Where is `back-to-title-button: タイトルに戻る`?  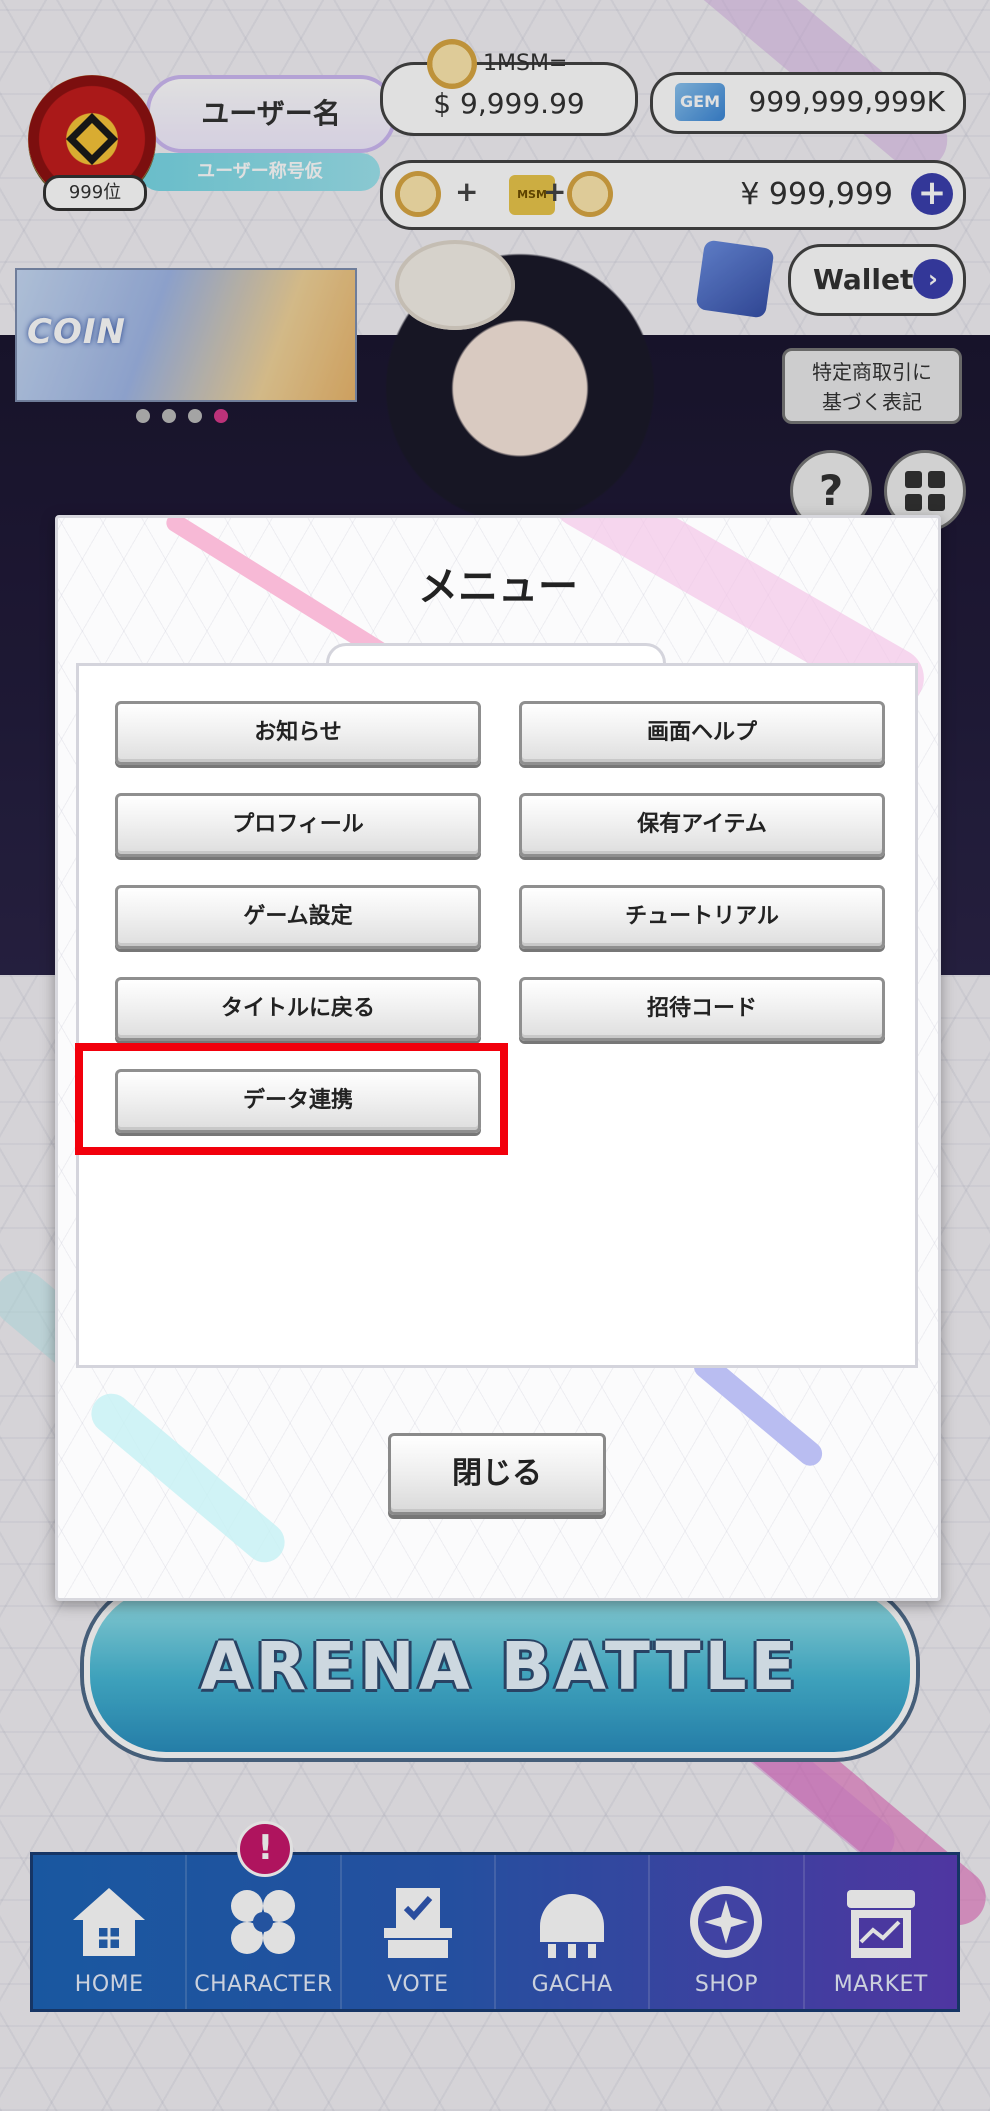 back-to-title-button: タイトルに戻る is located at coordinates (298, 1009).